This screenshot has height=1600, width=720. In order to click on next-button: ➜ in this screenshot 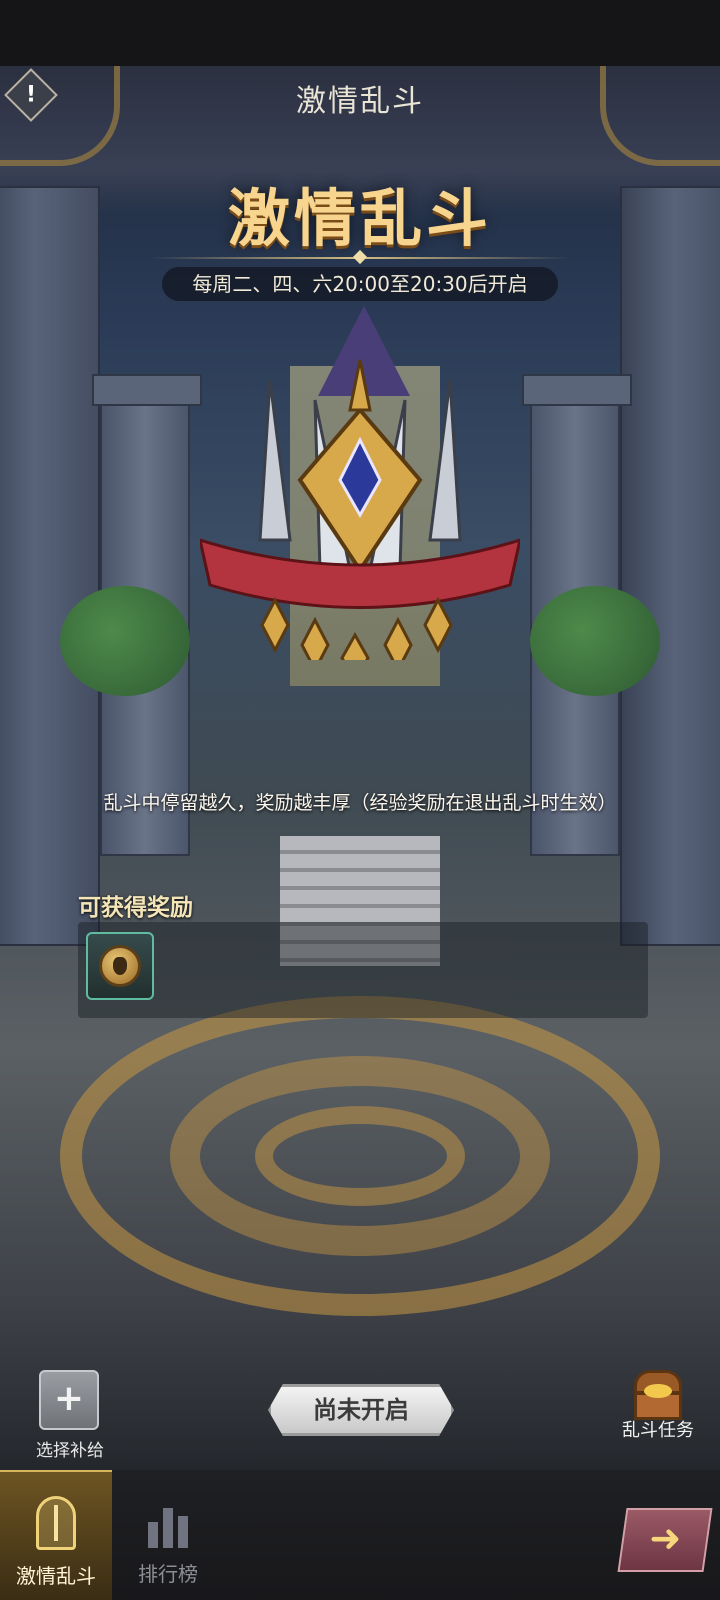, I will do `click(665, 1540)`.